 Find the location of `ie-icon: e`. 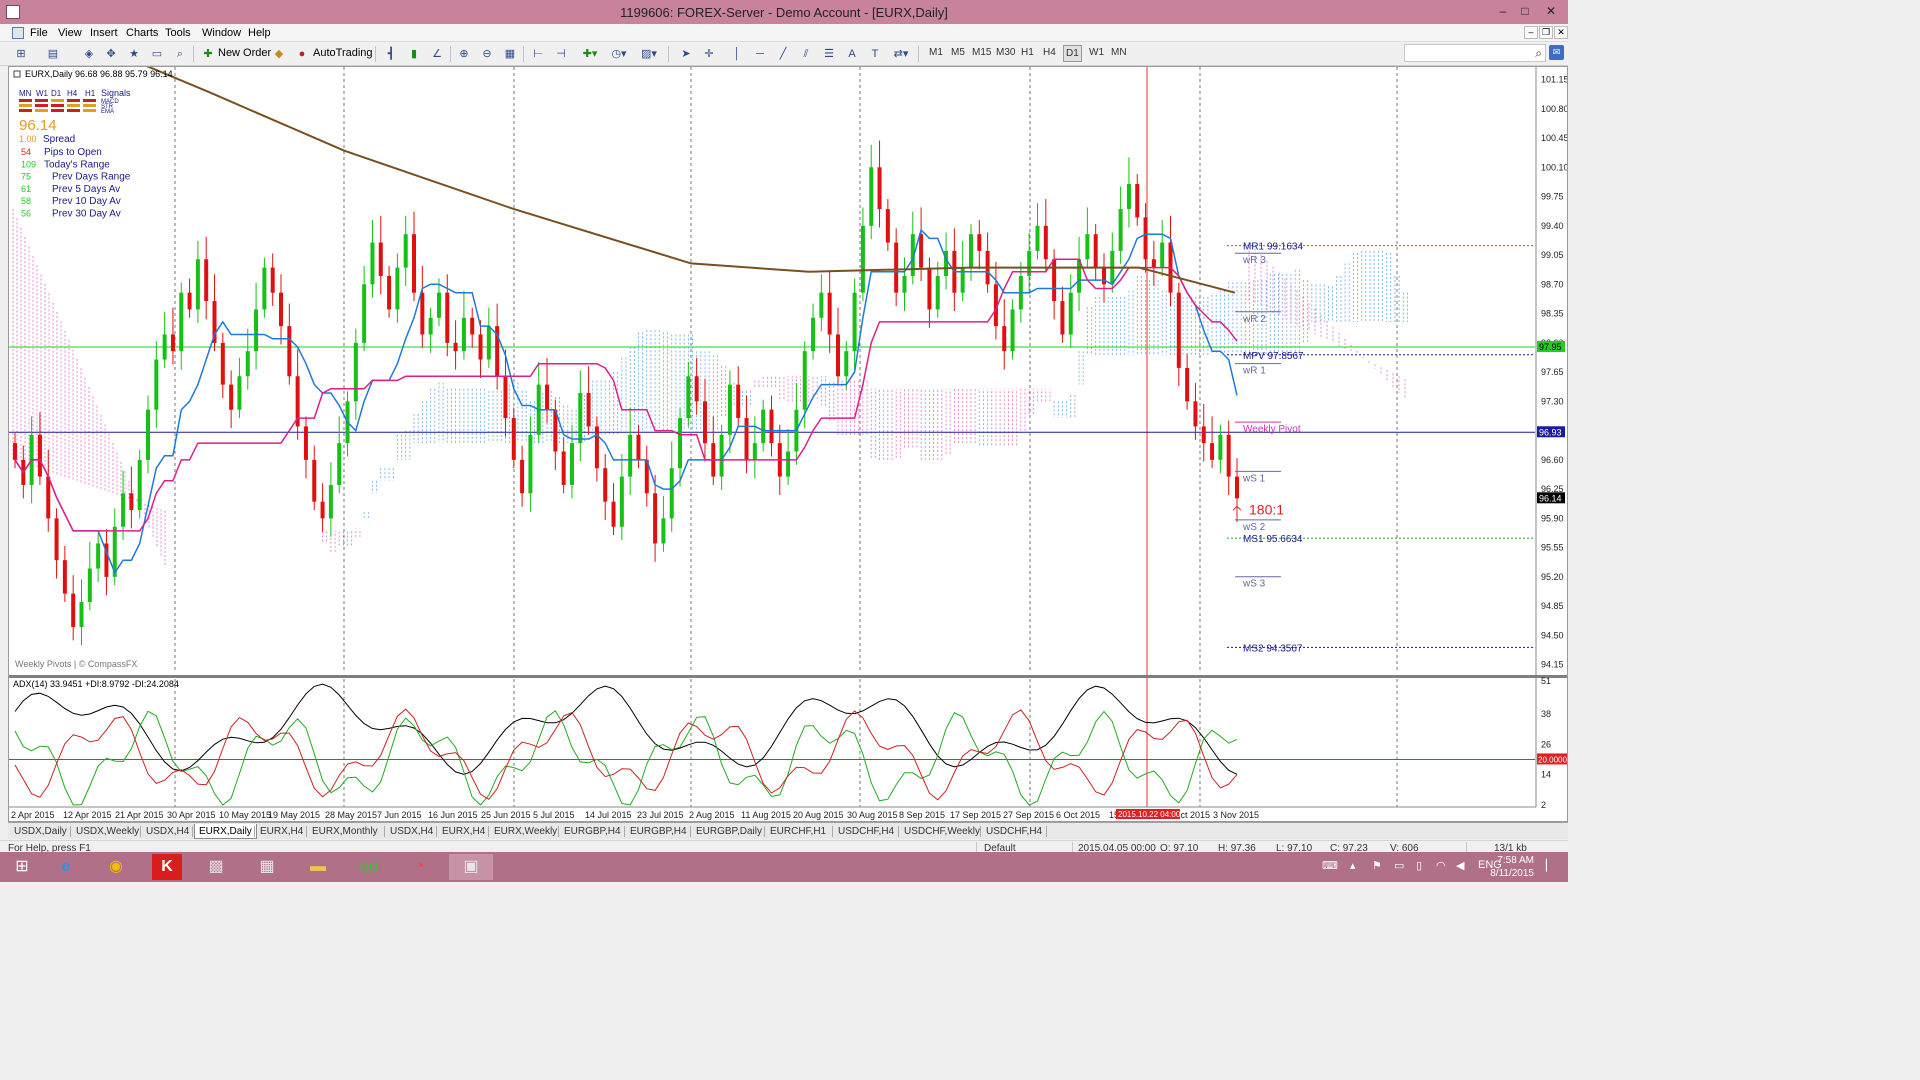

ie-icon: e is located at coordinates (66, 867).